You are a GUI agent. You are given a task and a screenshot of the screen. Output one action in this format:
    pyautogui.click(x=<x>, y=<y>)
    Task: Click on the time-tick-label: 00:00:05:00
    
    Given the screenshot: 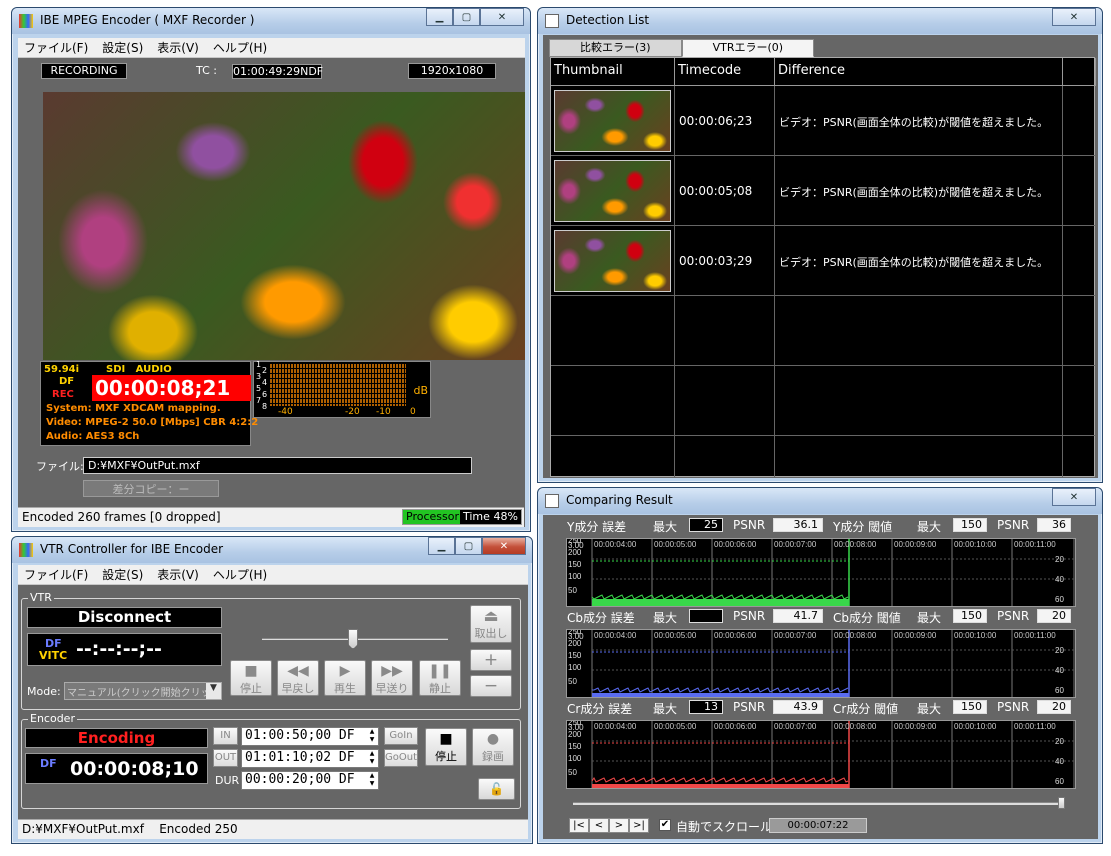 What is the action you would take?
    pyautogui.click(x=675, y=635)
    